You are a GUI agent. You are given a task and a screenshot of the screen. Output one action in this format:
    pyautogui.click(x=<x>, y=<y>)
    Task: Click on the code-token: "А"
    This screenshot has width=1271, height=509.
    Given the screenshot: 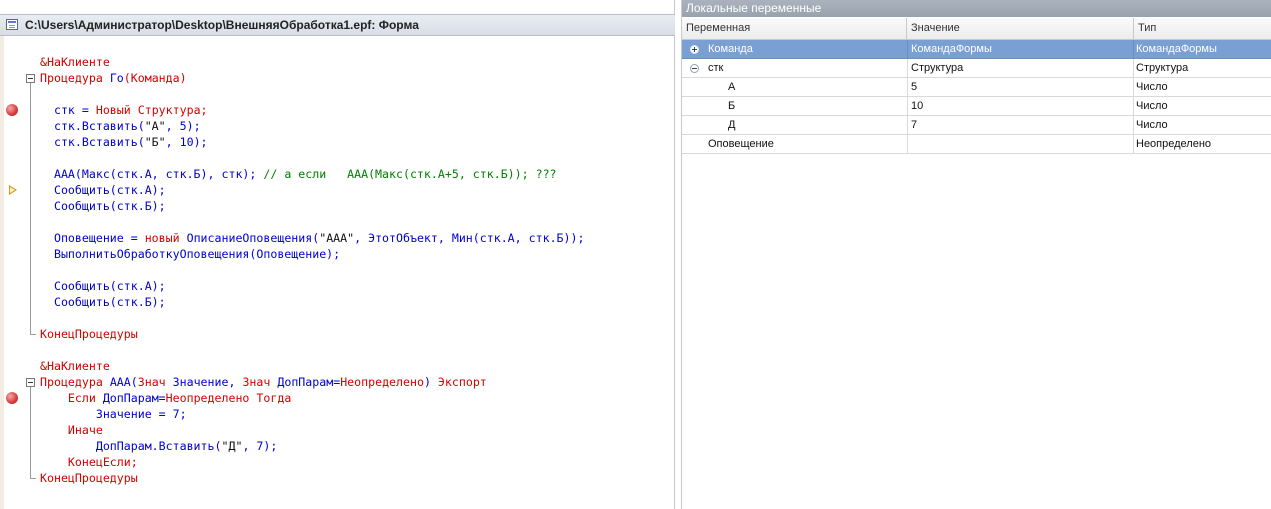 What is the action you would take?
    pyautogui.click(x=155, y=126)
    